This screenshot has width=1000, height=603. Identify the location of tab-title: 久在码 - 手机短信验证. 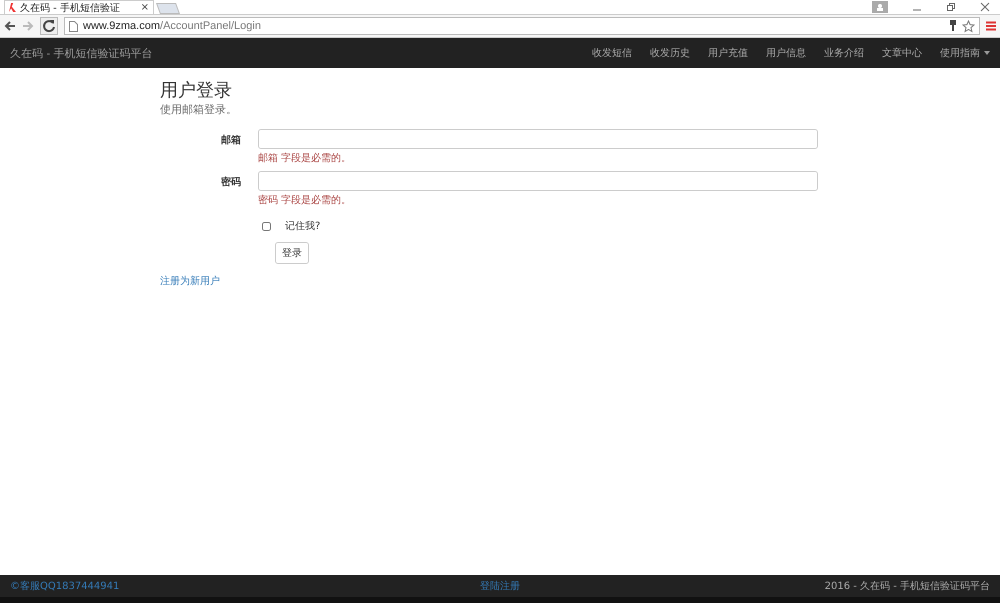
(70, 8).